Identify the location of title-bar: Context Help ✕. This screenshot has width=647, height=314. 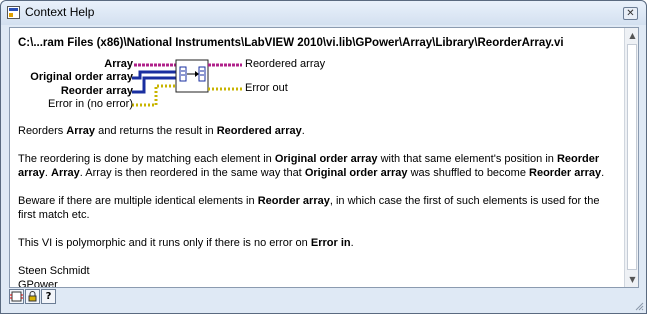
(323, 13).